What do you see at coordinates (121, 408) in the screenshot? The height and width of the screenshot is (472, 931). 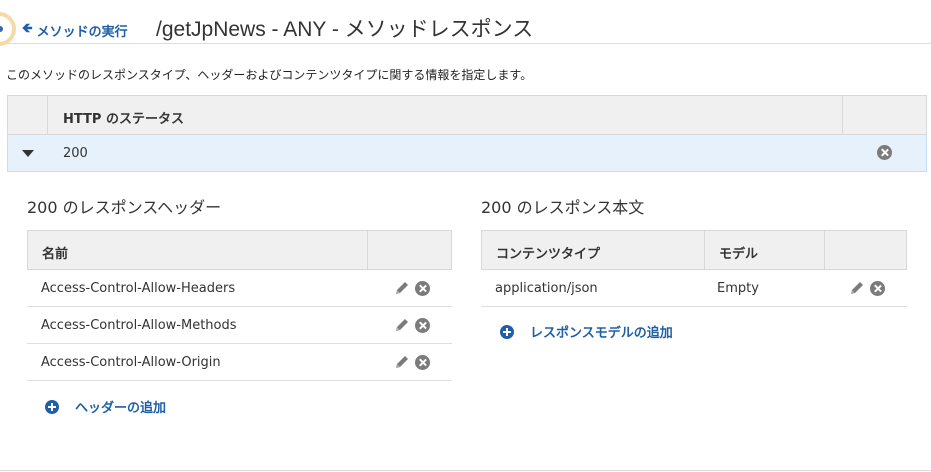 I see `add-header-label: ヘッダーの追加` at bounding box center [121, 408].